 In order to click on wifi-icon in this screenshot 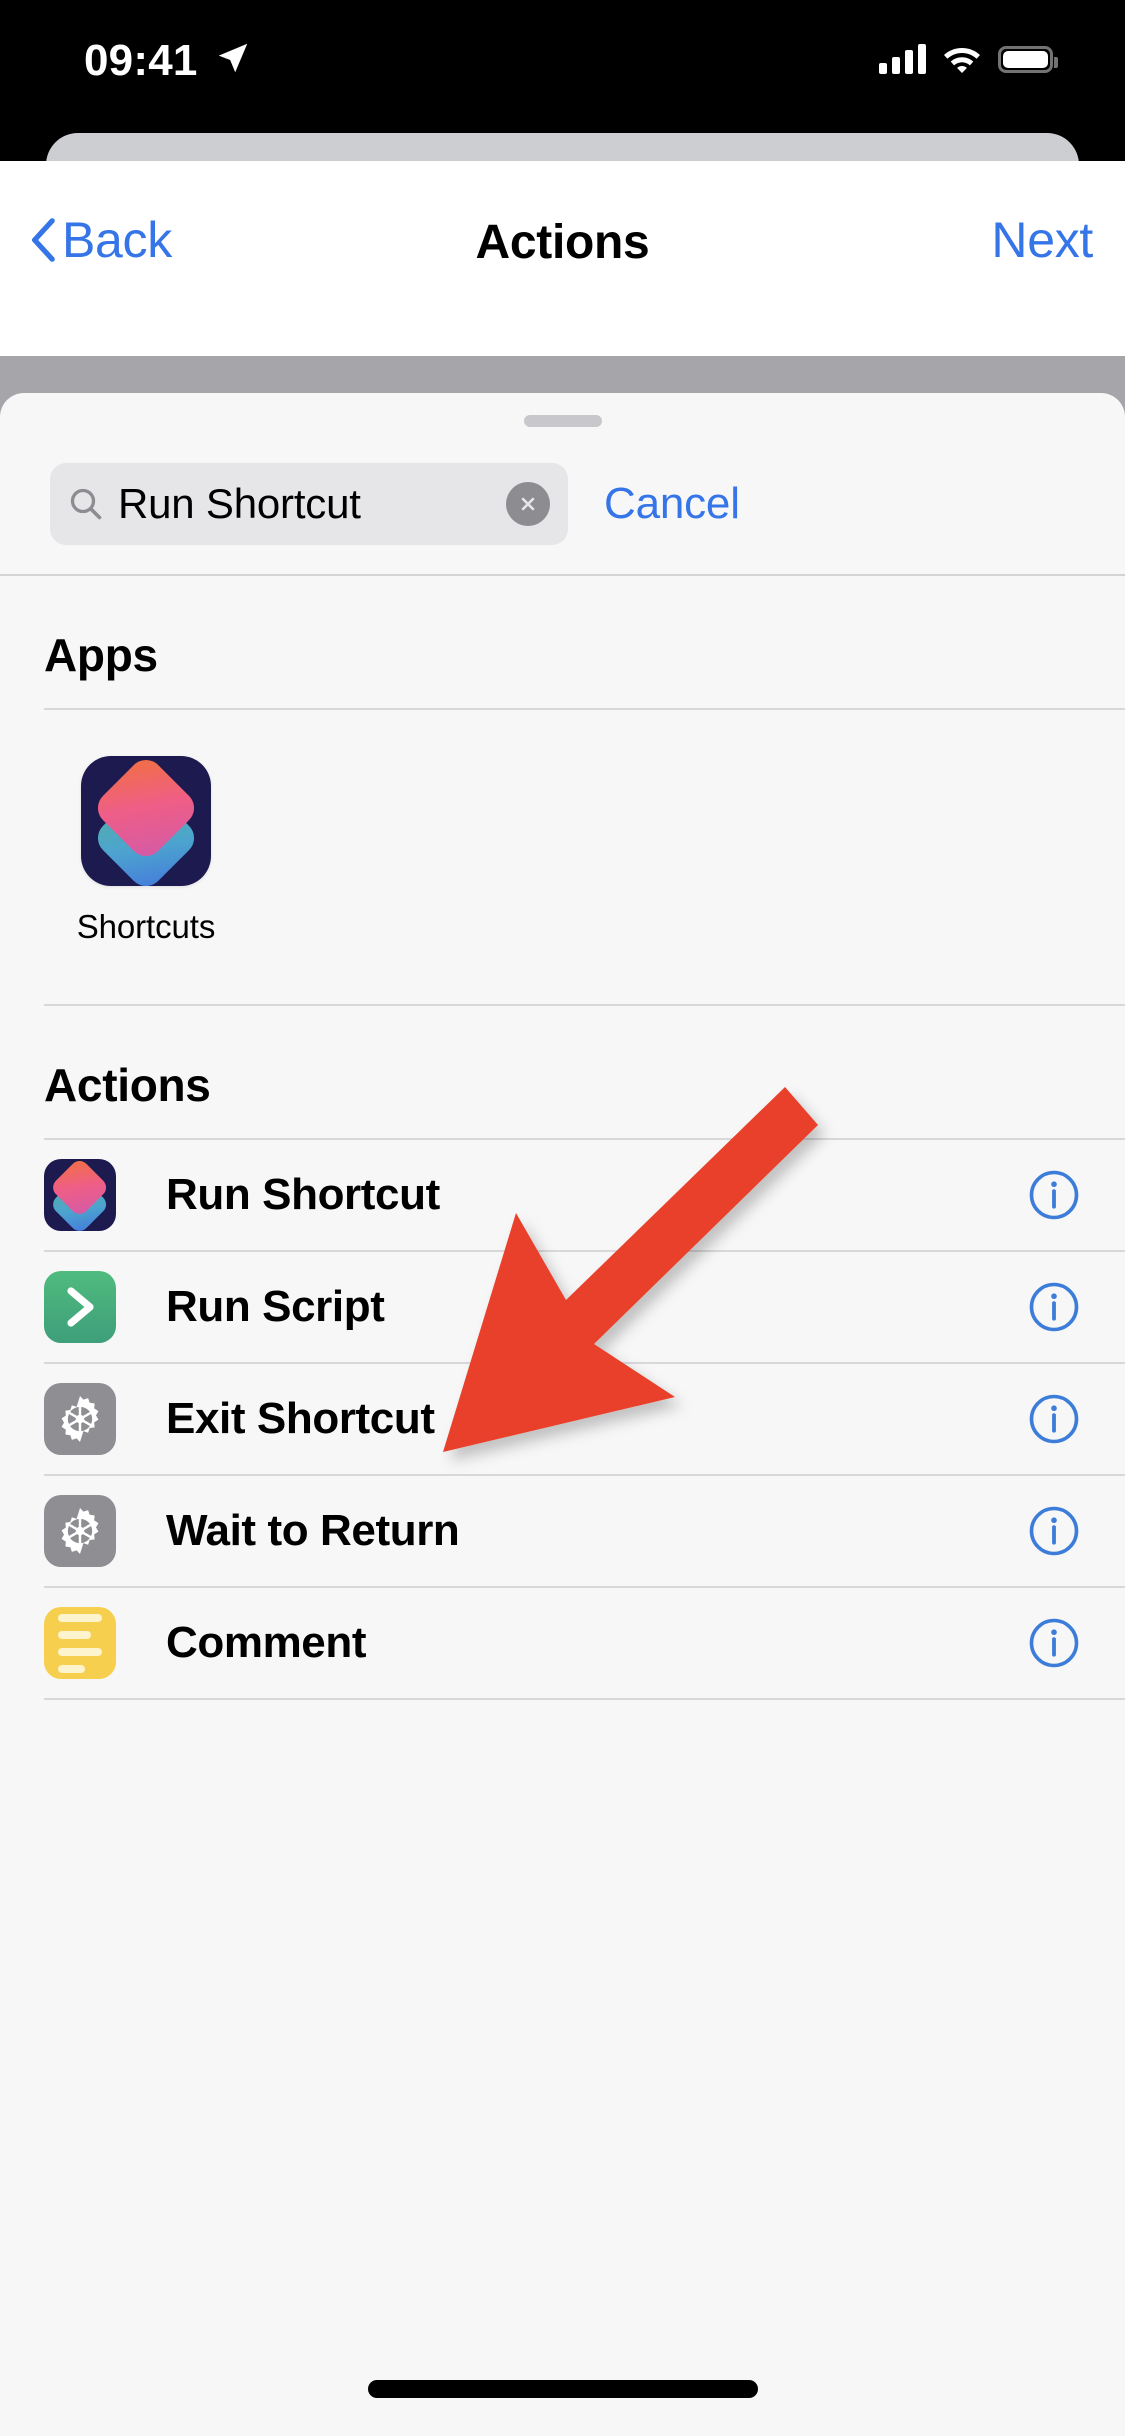, I will do `click(962, 60)`.